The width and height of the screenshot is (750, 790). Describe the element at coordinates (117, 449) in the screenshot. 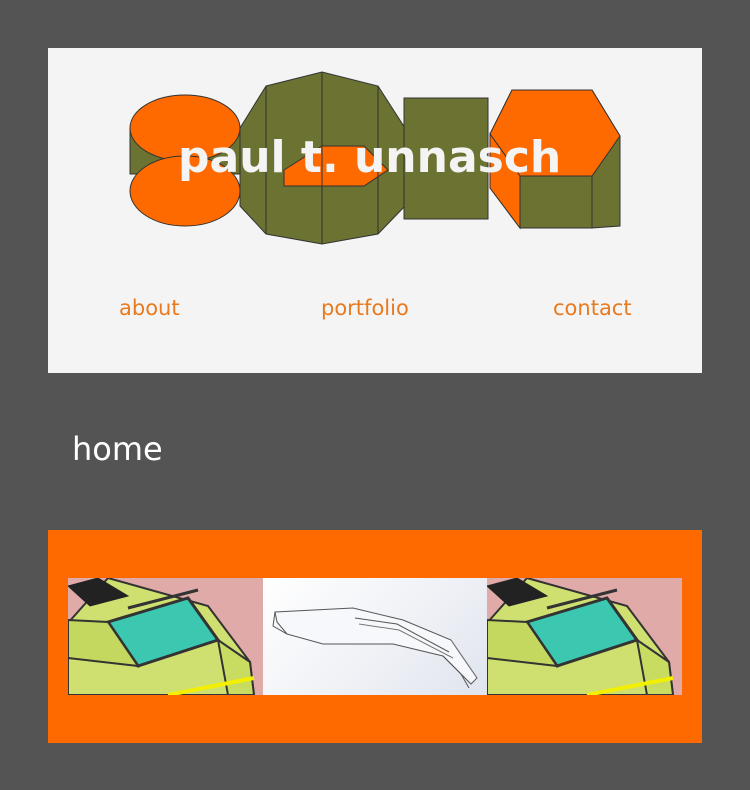

I see `page-title: home` at that location.